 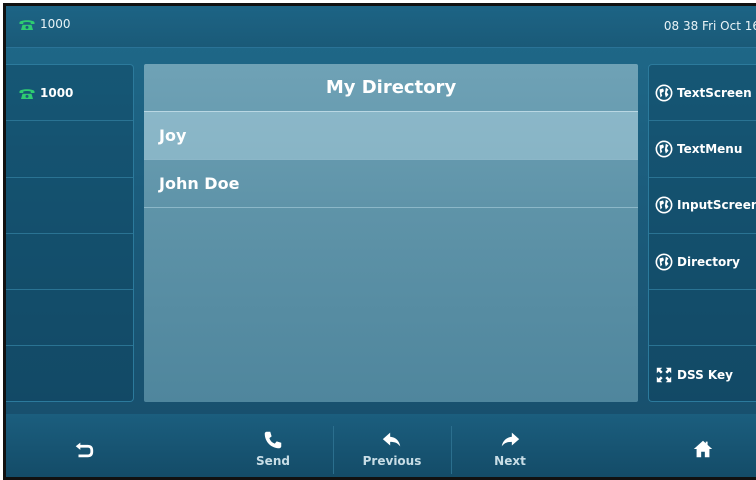 What do you see at coordinates (714, 92) in the screenshot?
I see `dss-key-label: TextScreen` at bounding box center [714, 92].